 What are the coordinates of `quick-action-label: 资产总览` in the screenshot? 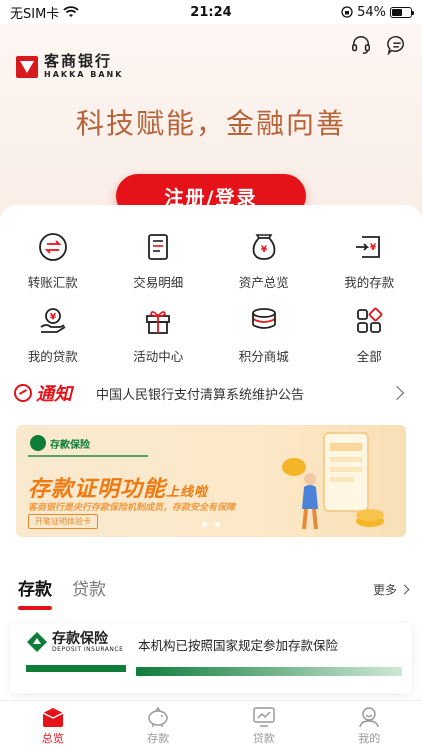 It's located at (263, 282).